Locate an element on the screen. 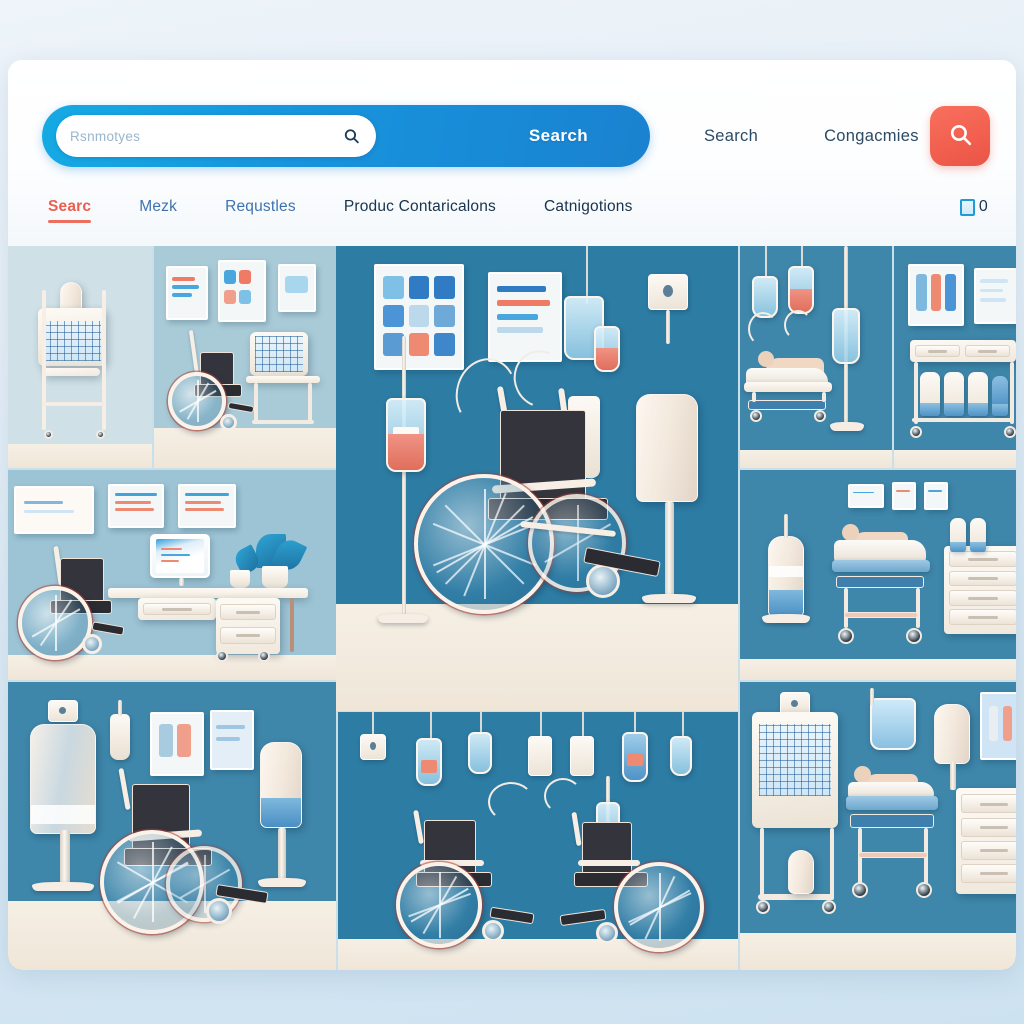  iv-pole-base is located at coordinates (847, 426).